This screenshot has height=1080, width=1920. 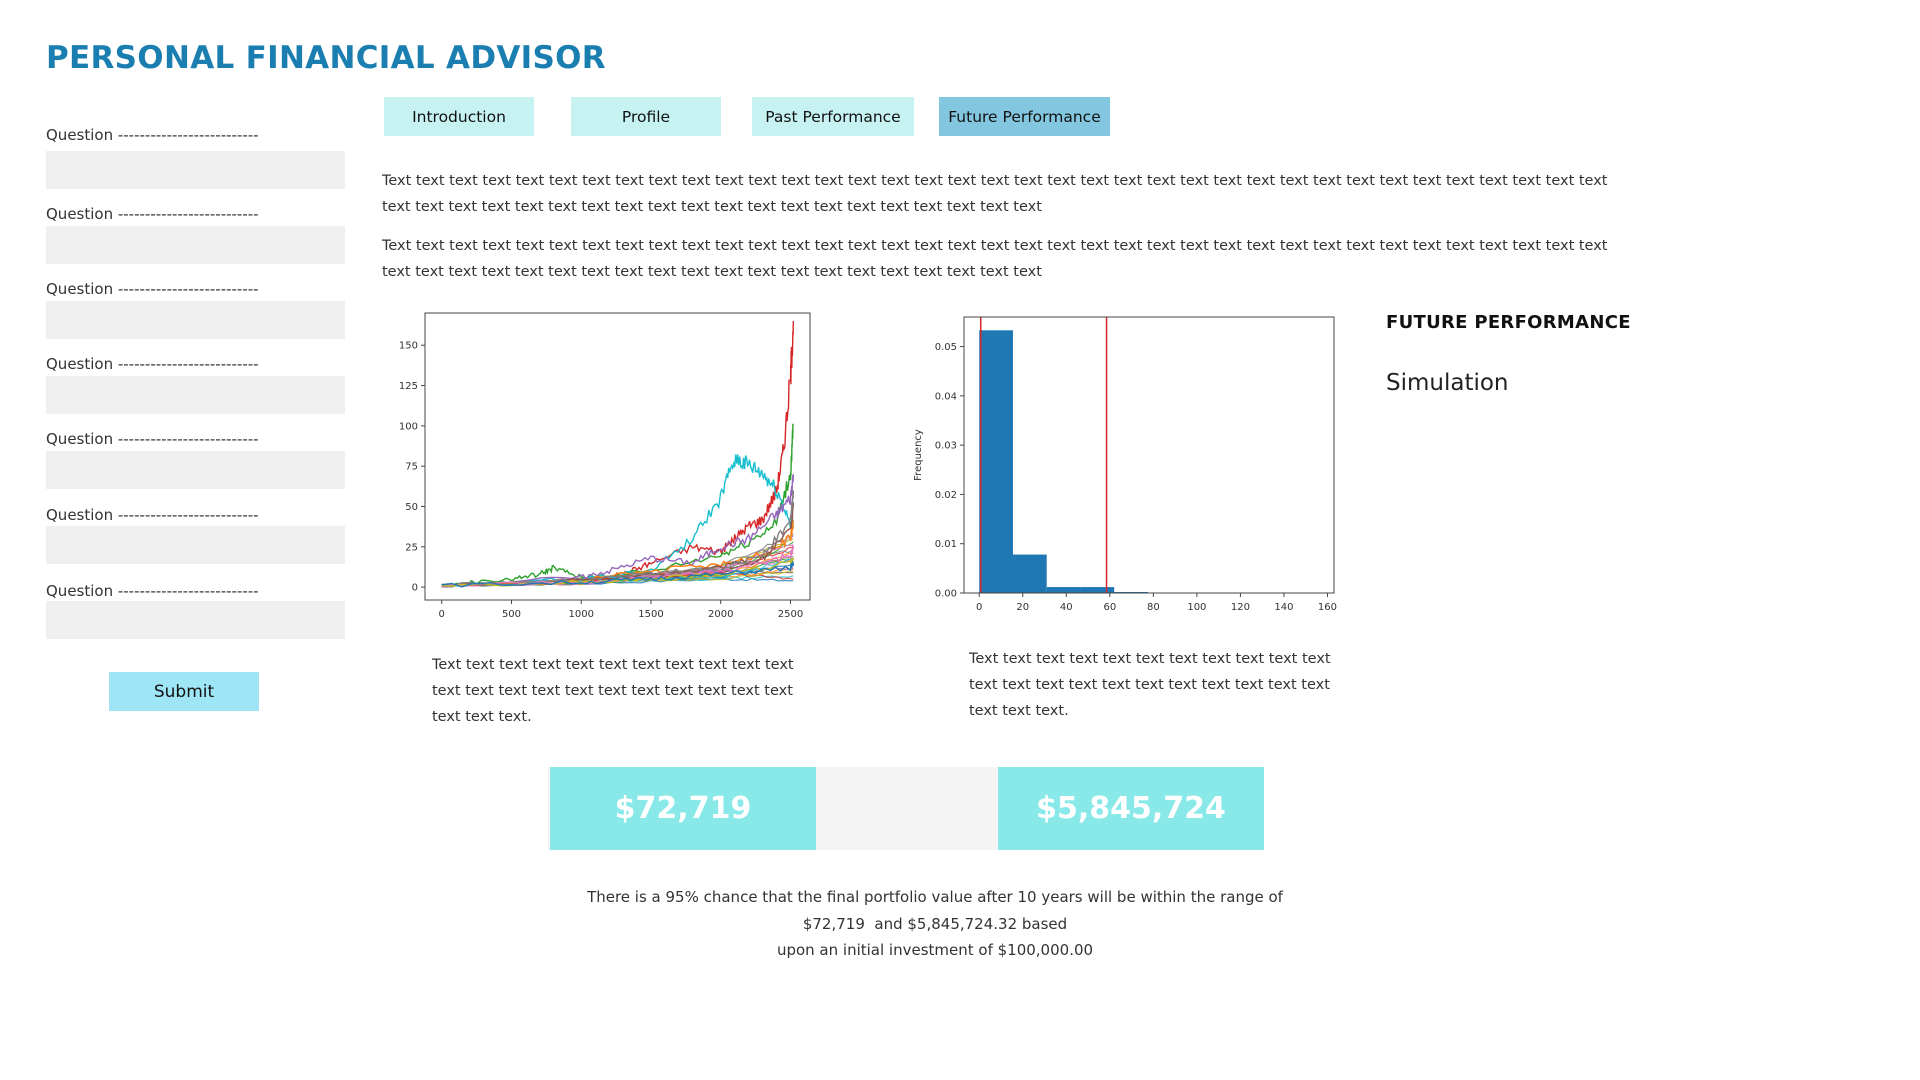 I want to click on y-axis-label: Frequency, so click(x=918, y=455).